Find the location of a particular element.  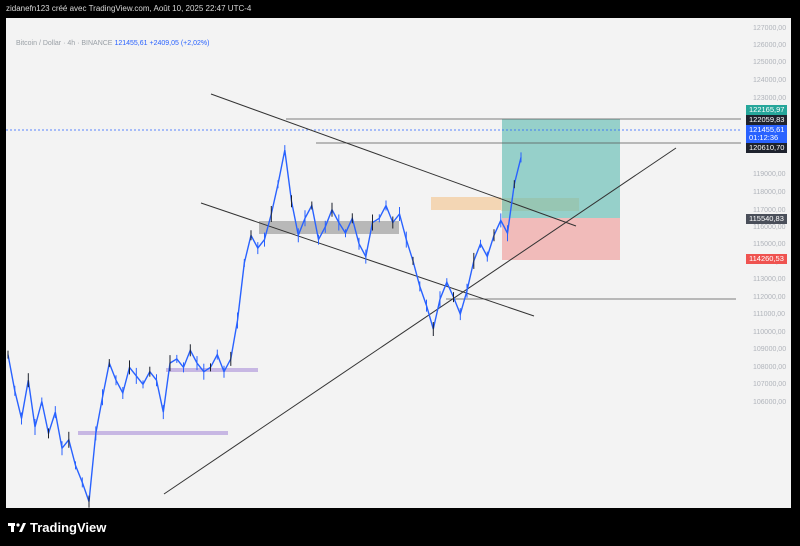

last-price-tag: 121455,61 01:12:36 is located at coordinates (767, 134).